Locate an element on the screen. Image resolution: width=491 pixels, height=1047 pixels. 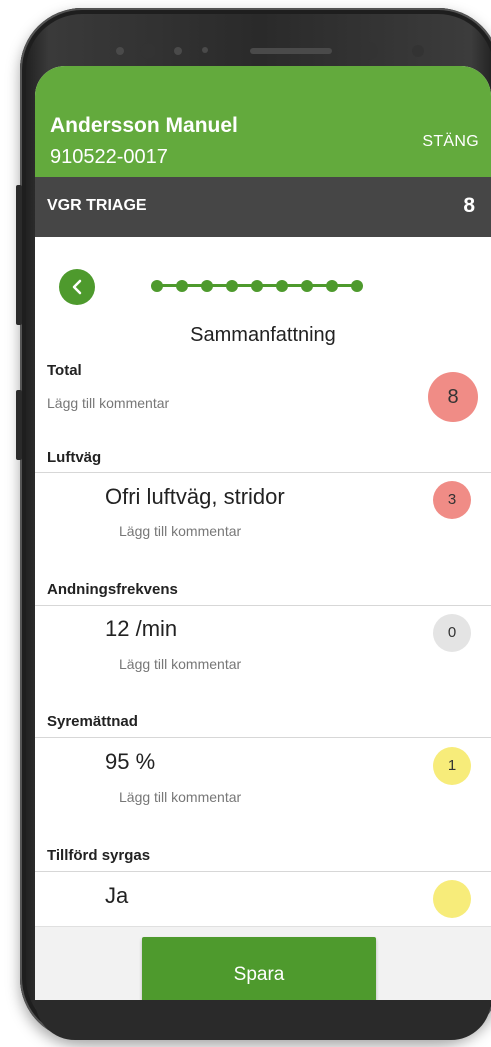
tillford-syrgas-value: Ja is located at coordinates (116, 896).